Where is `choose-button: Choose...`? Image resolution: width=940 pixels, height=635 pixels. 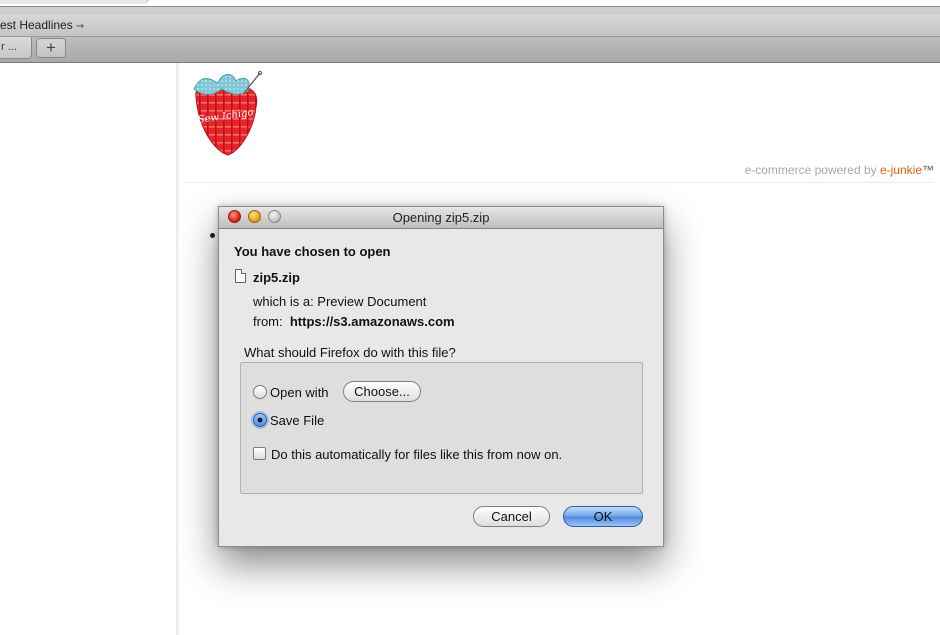
choose-button: Choose... is located at coordinates (382, 391).